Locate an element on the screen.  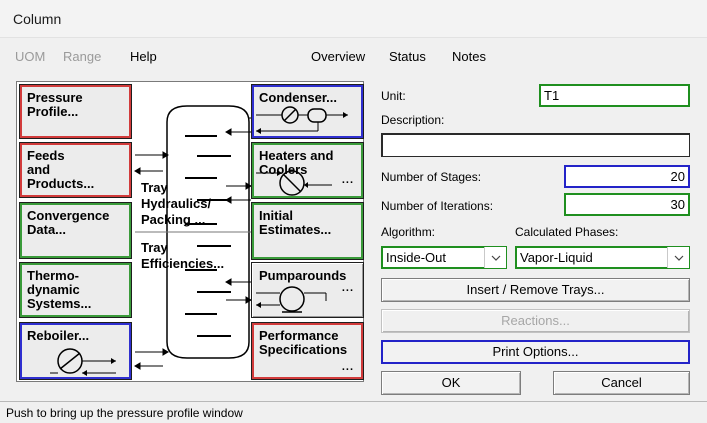
algorithm-label: Algorithm: is located at coordinates (408, 232).